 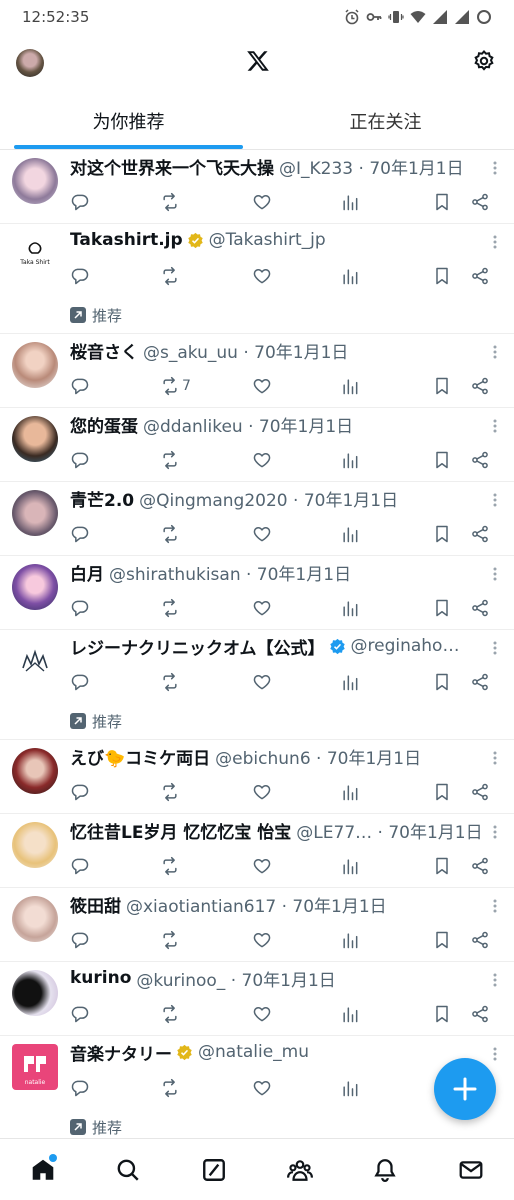 I want to click on tweet-author-name: 音楽ナタリー, so click(x=121, y=1052).